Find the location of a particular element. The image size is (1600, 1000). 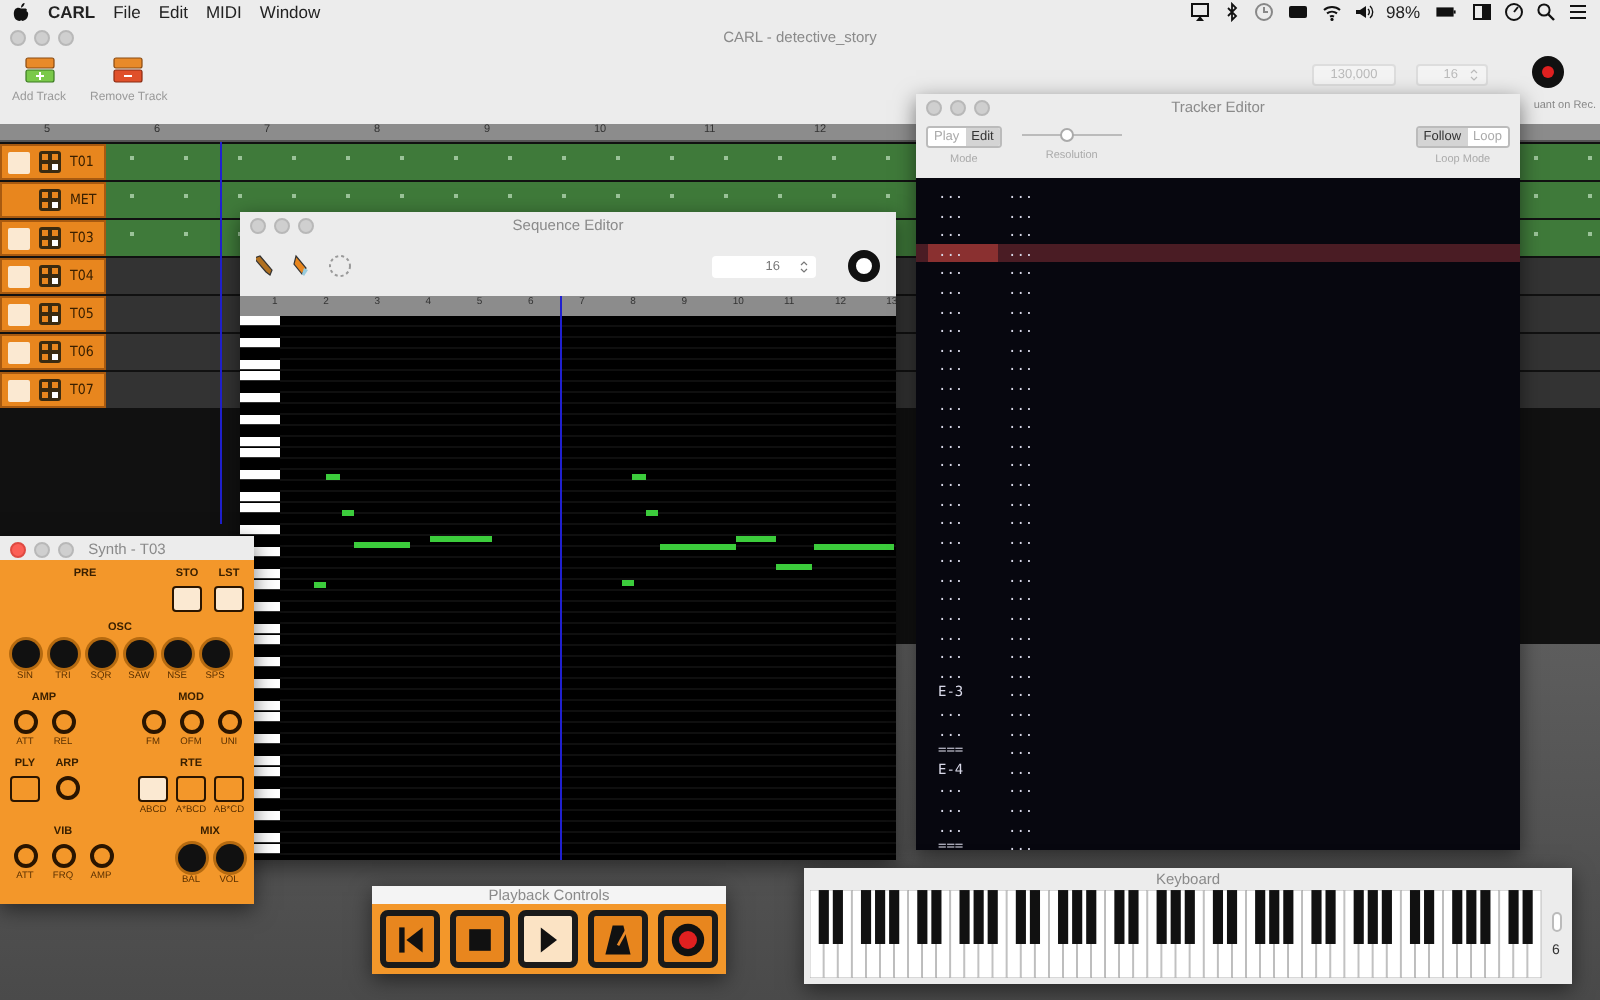

menu-item: Edit is located at coordinates (173, 12).